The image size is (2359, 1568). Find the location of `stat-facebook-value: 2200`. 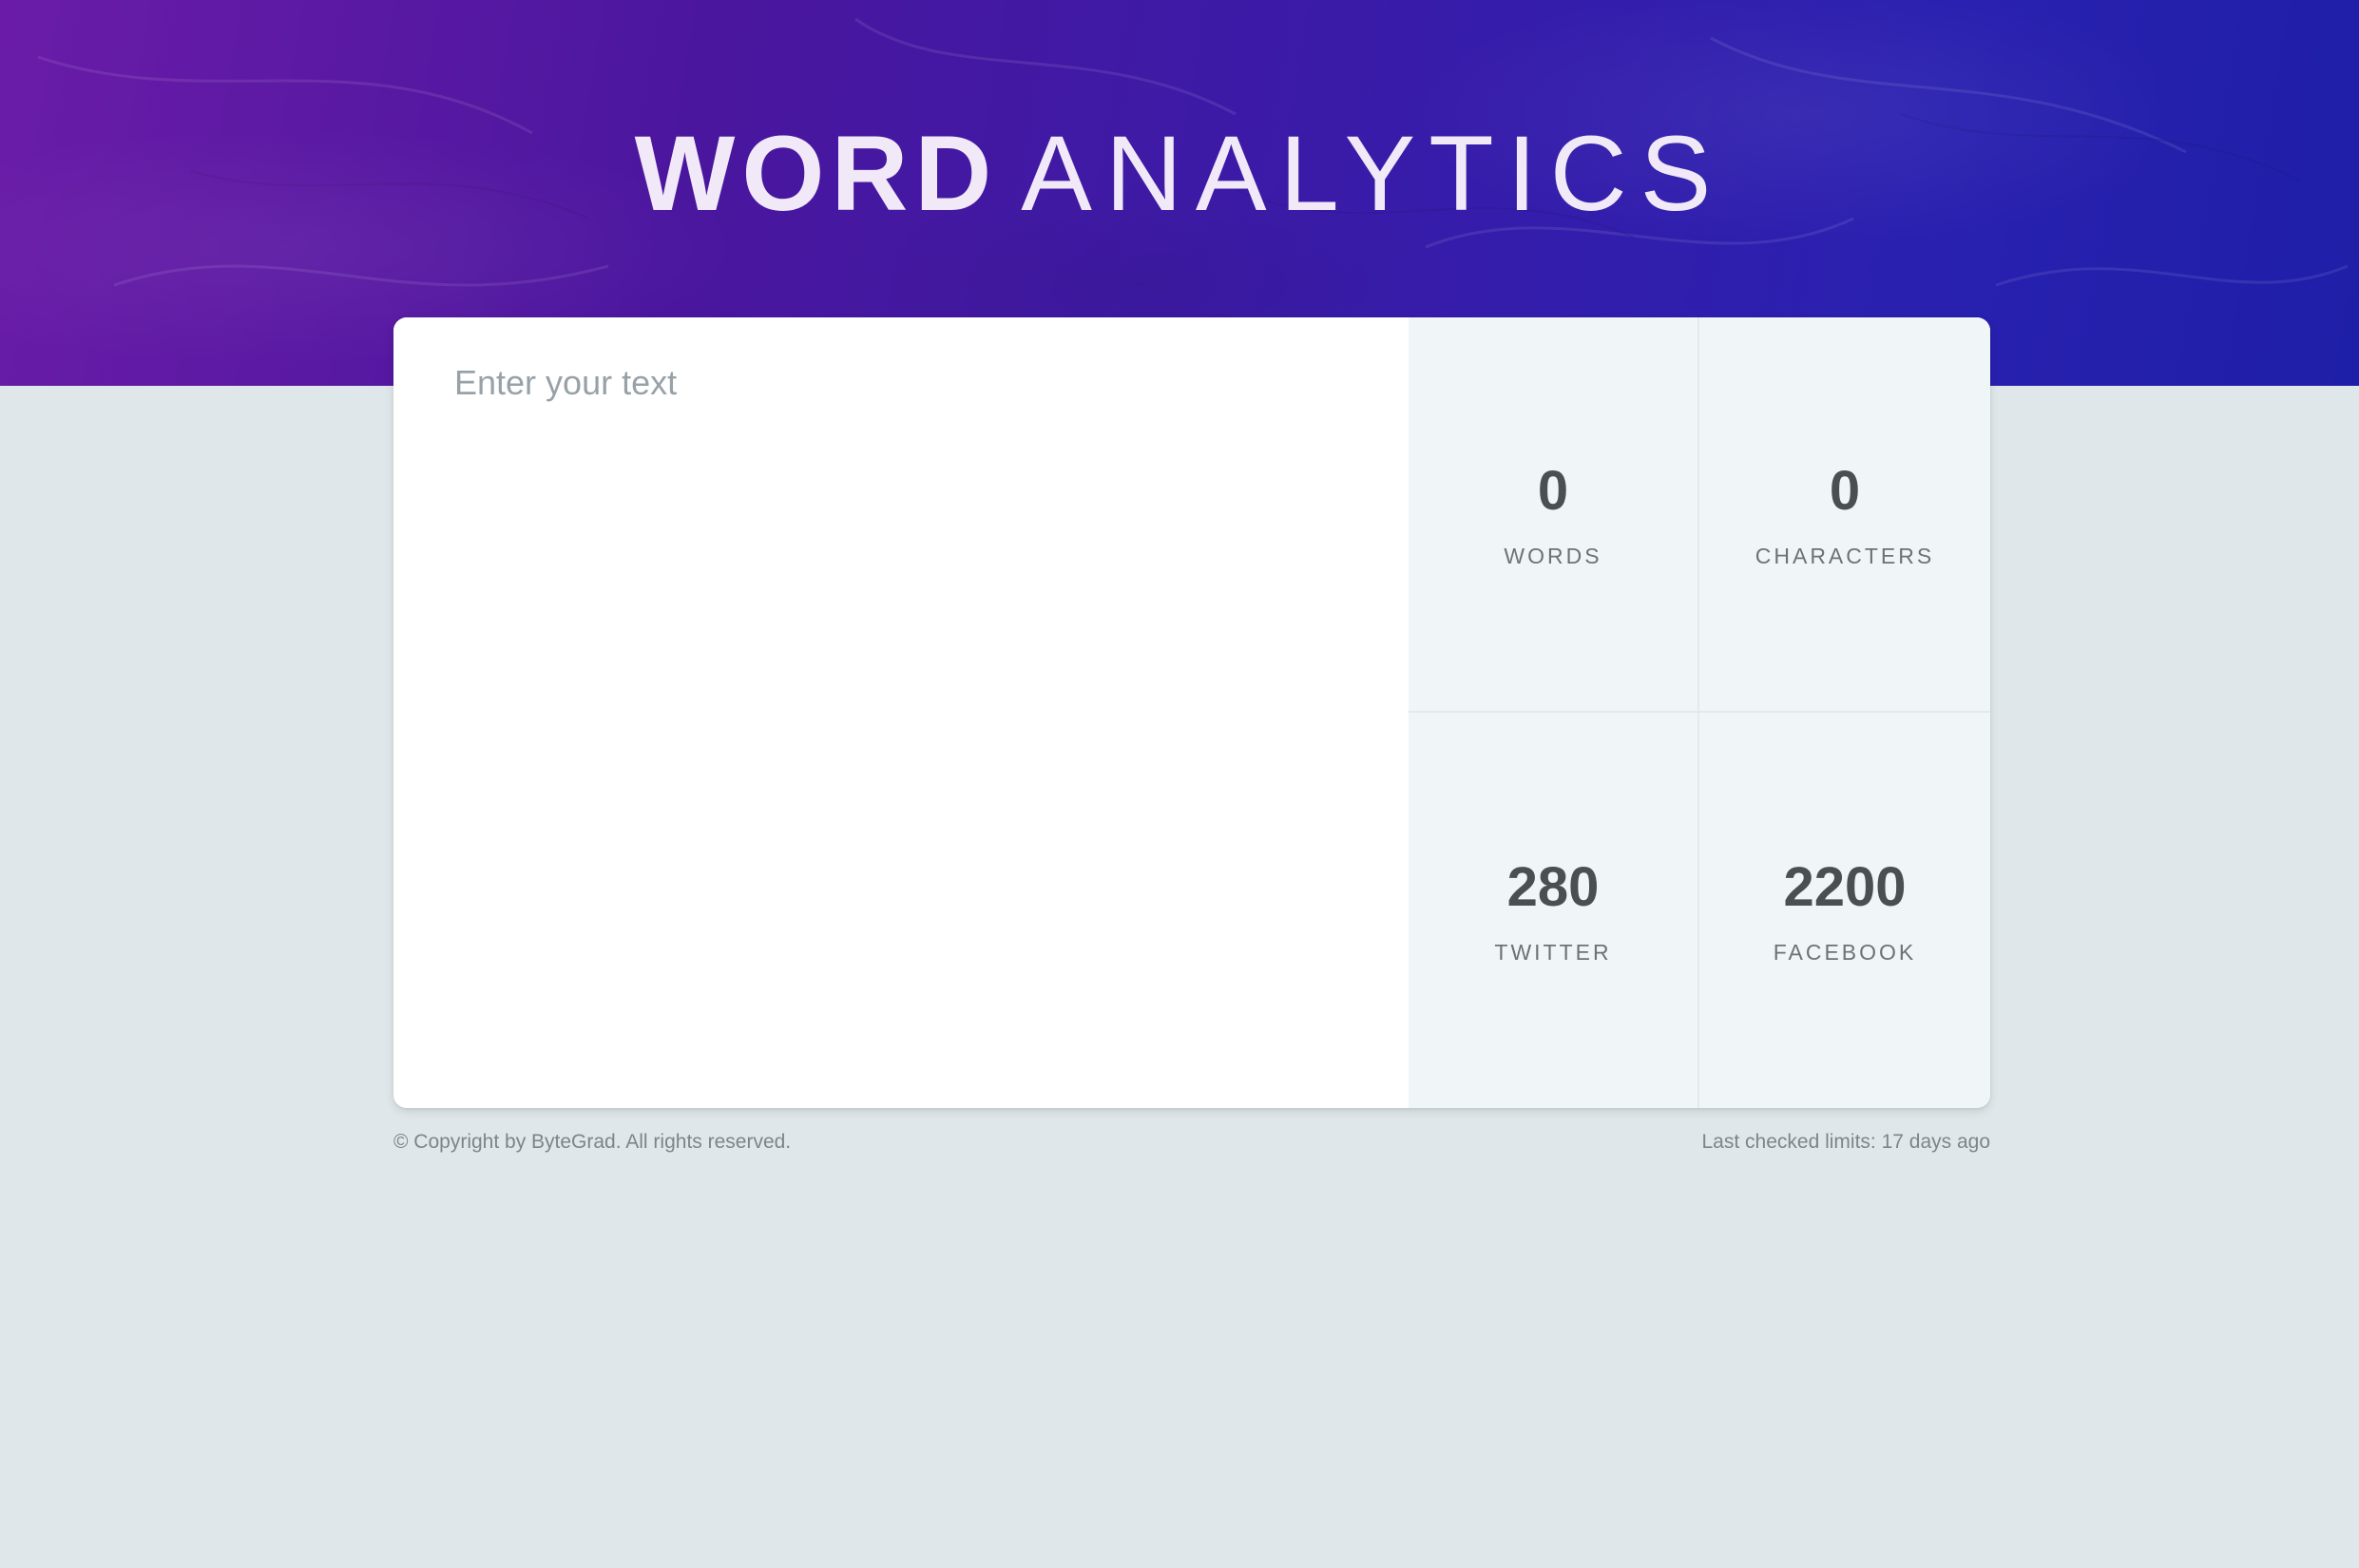

stat-facebook-value: 2200 is located at coordinates (1845, 887).